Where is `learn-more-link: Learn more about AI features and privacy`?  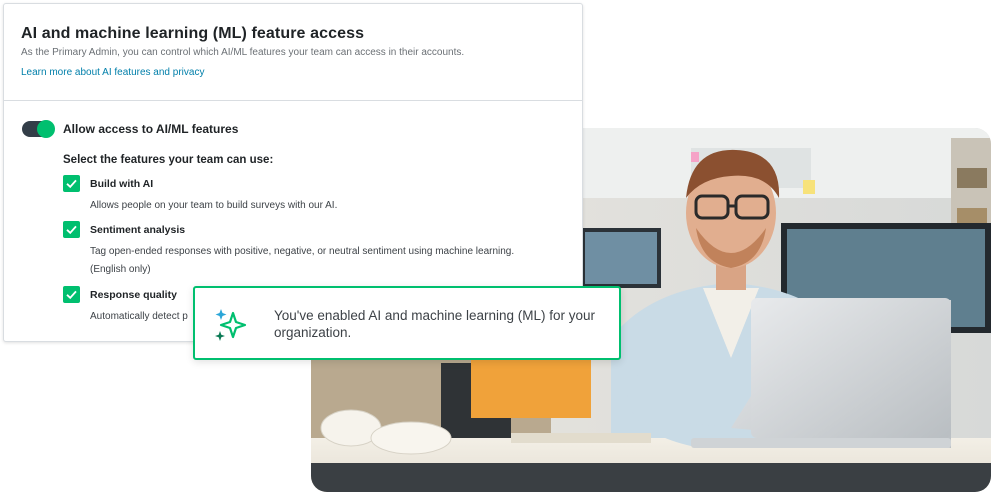
learn-more-link: Learn more about AI features and privacy is located at coordinates (112, 72).